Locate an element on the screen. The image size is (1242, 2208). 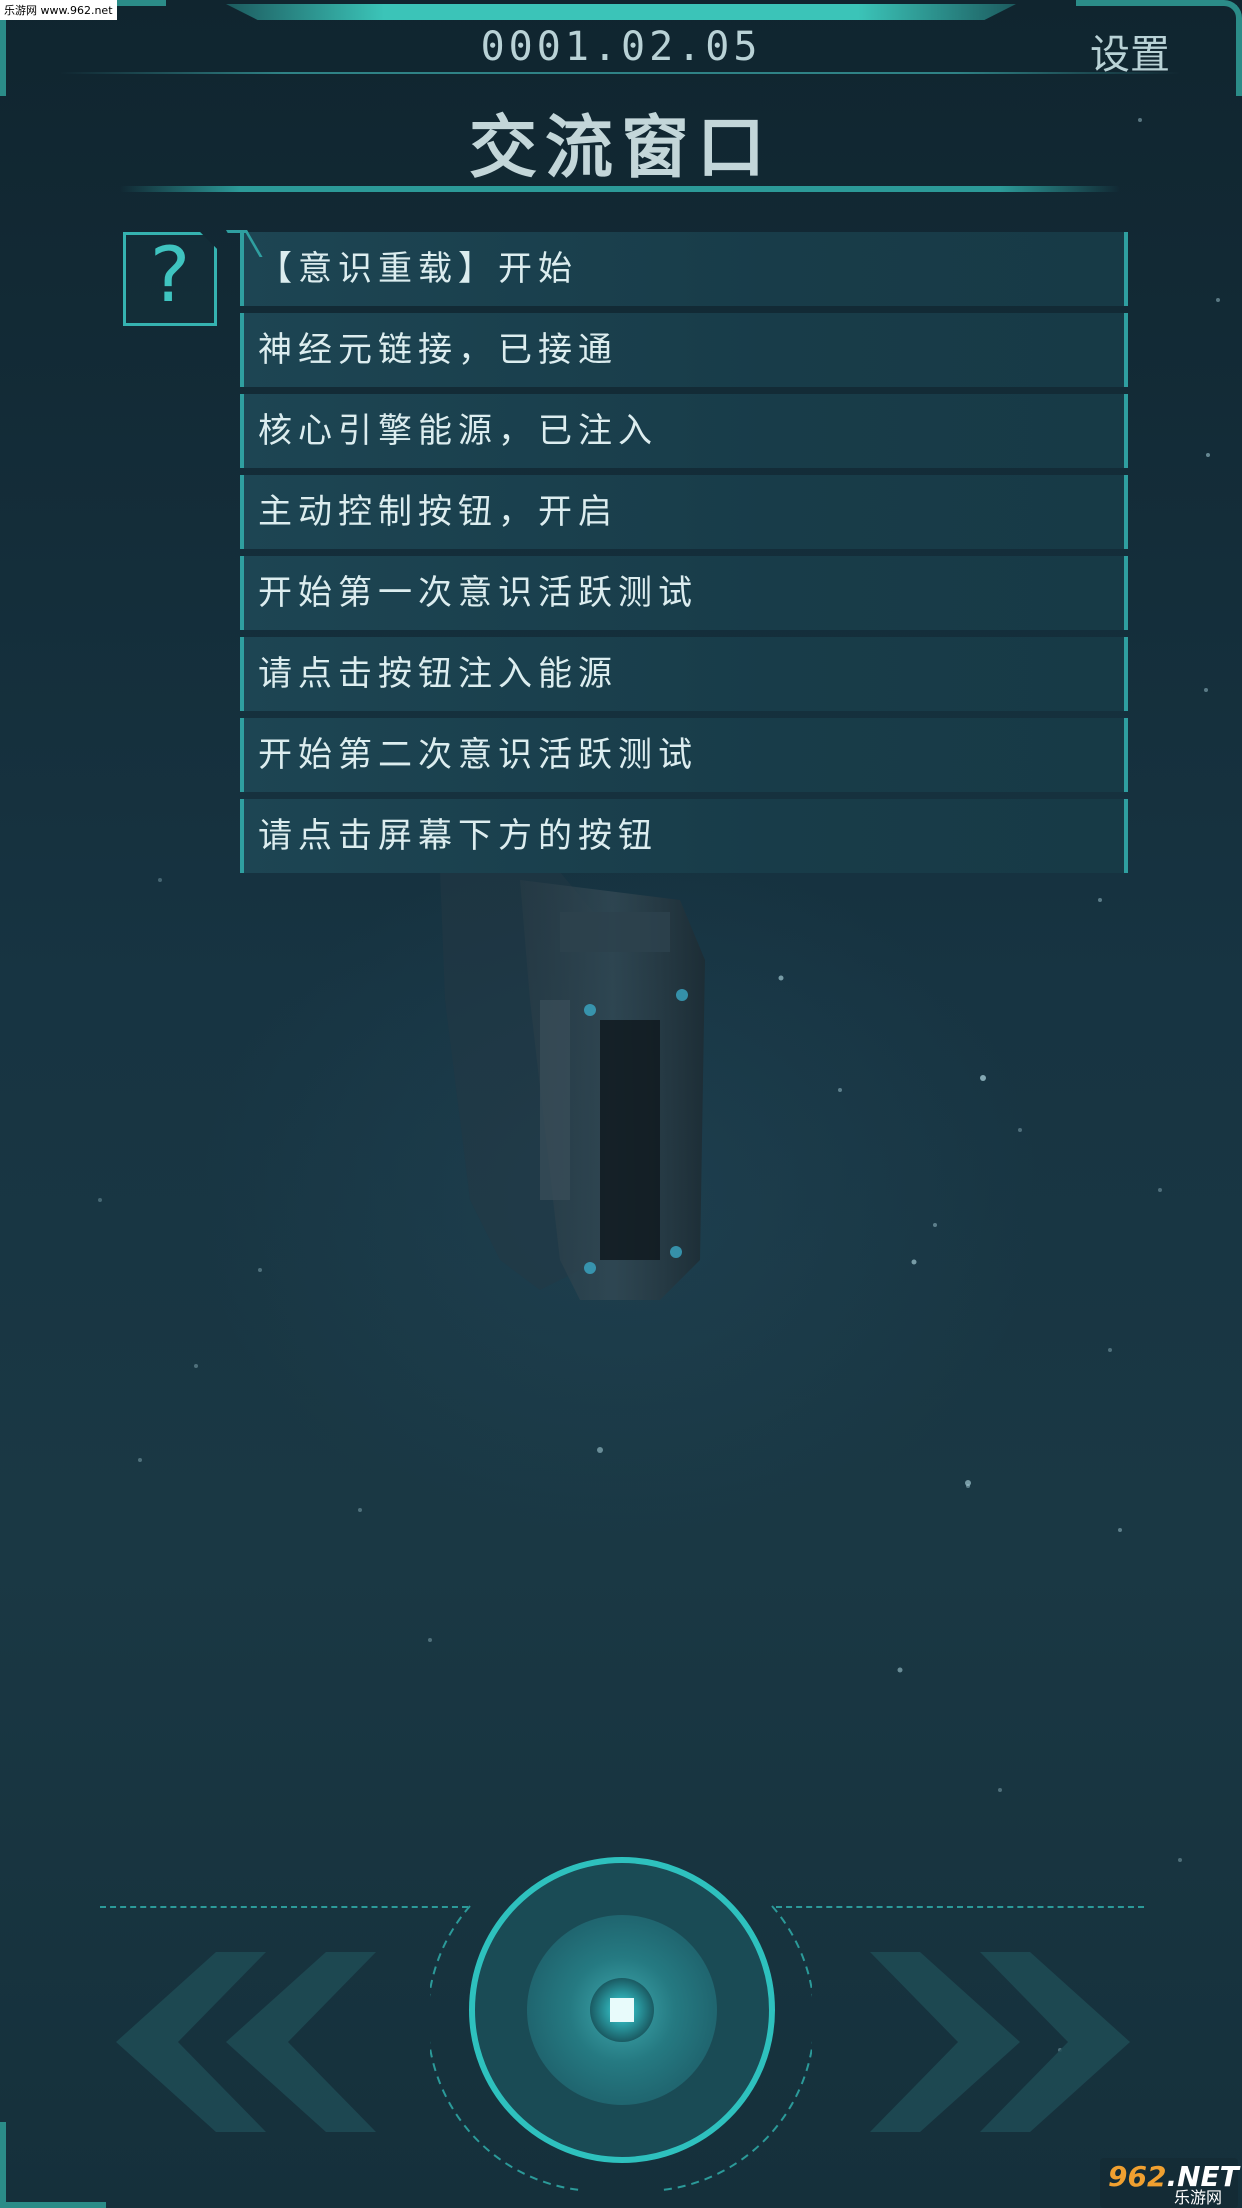
frame-top-bar is located at coordinates (621, 12).